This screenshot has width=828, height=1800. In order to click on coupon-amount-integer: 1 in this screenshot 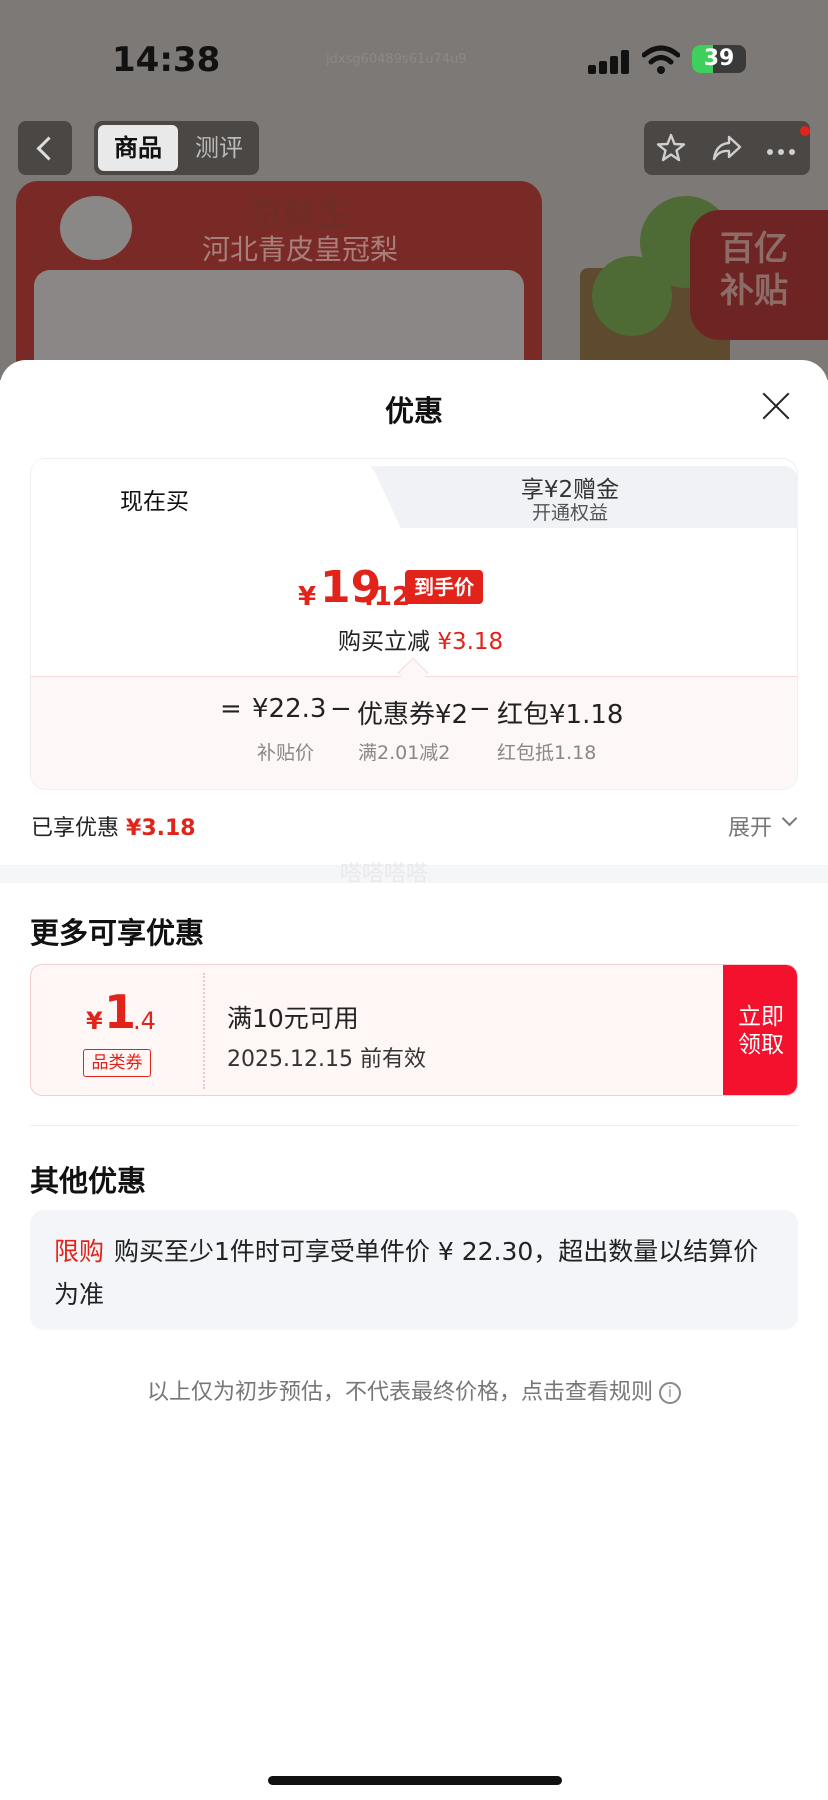, I will do `click(120, 1012)`.